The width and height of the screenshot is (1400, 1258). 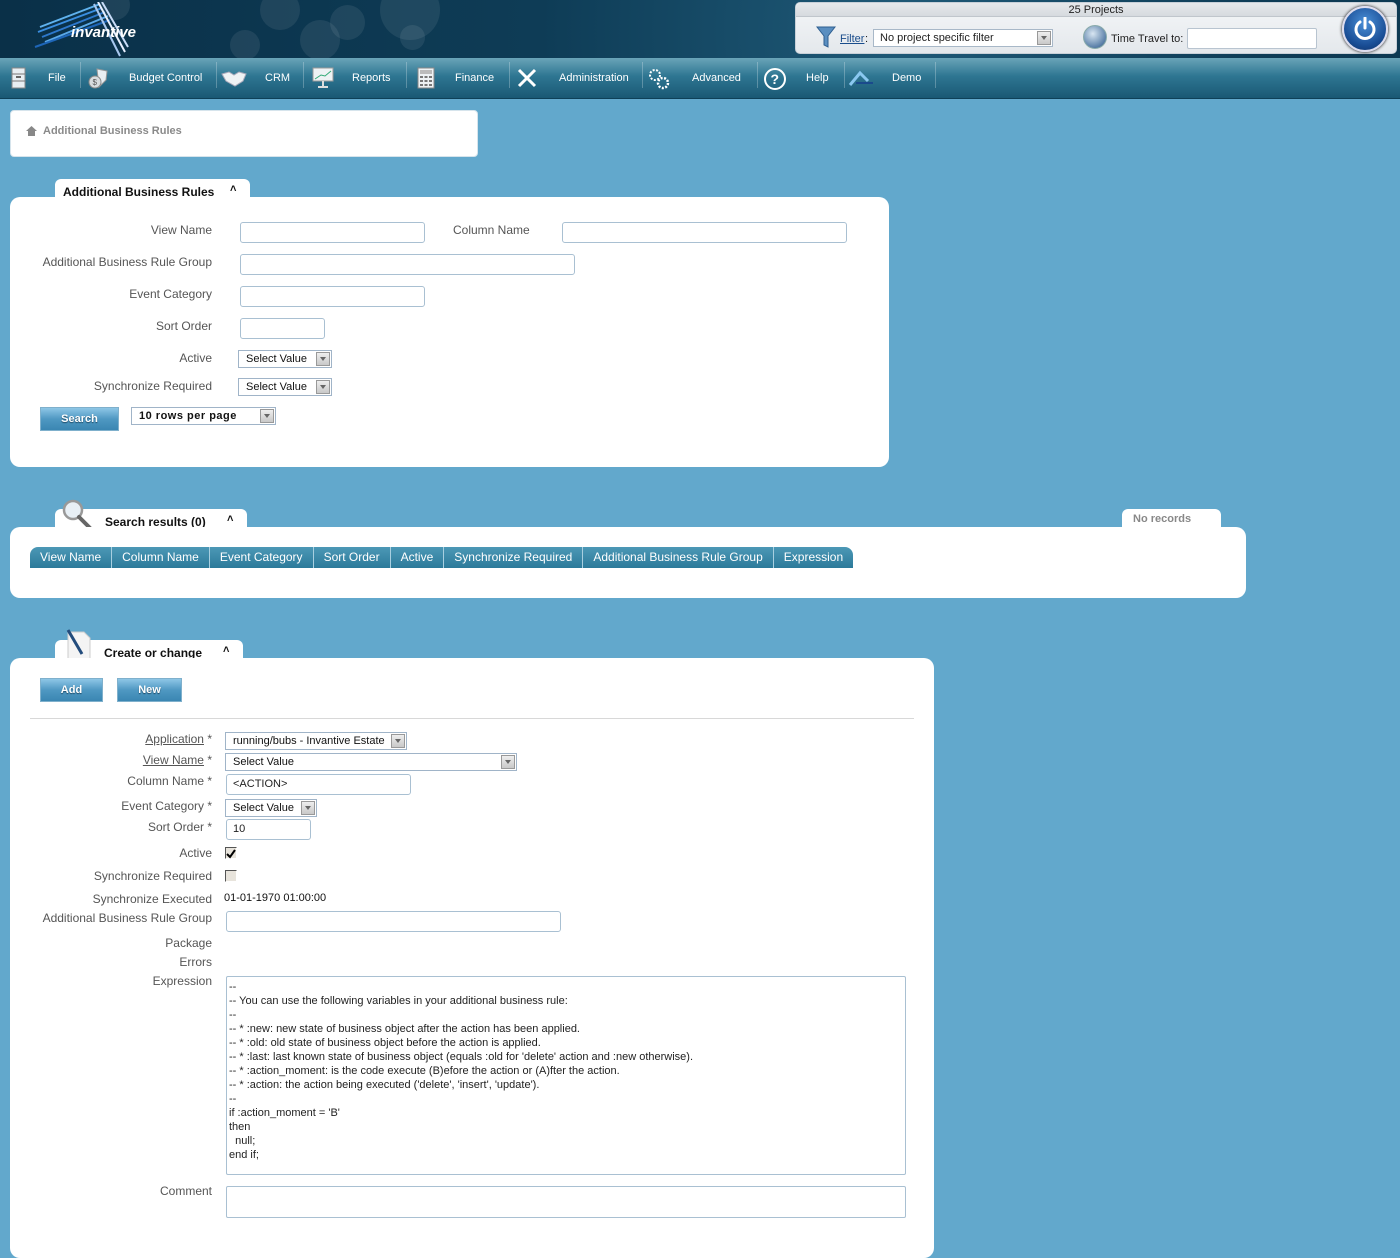 I want to click on search-column-name-input, so click(x=704, y=232).